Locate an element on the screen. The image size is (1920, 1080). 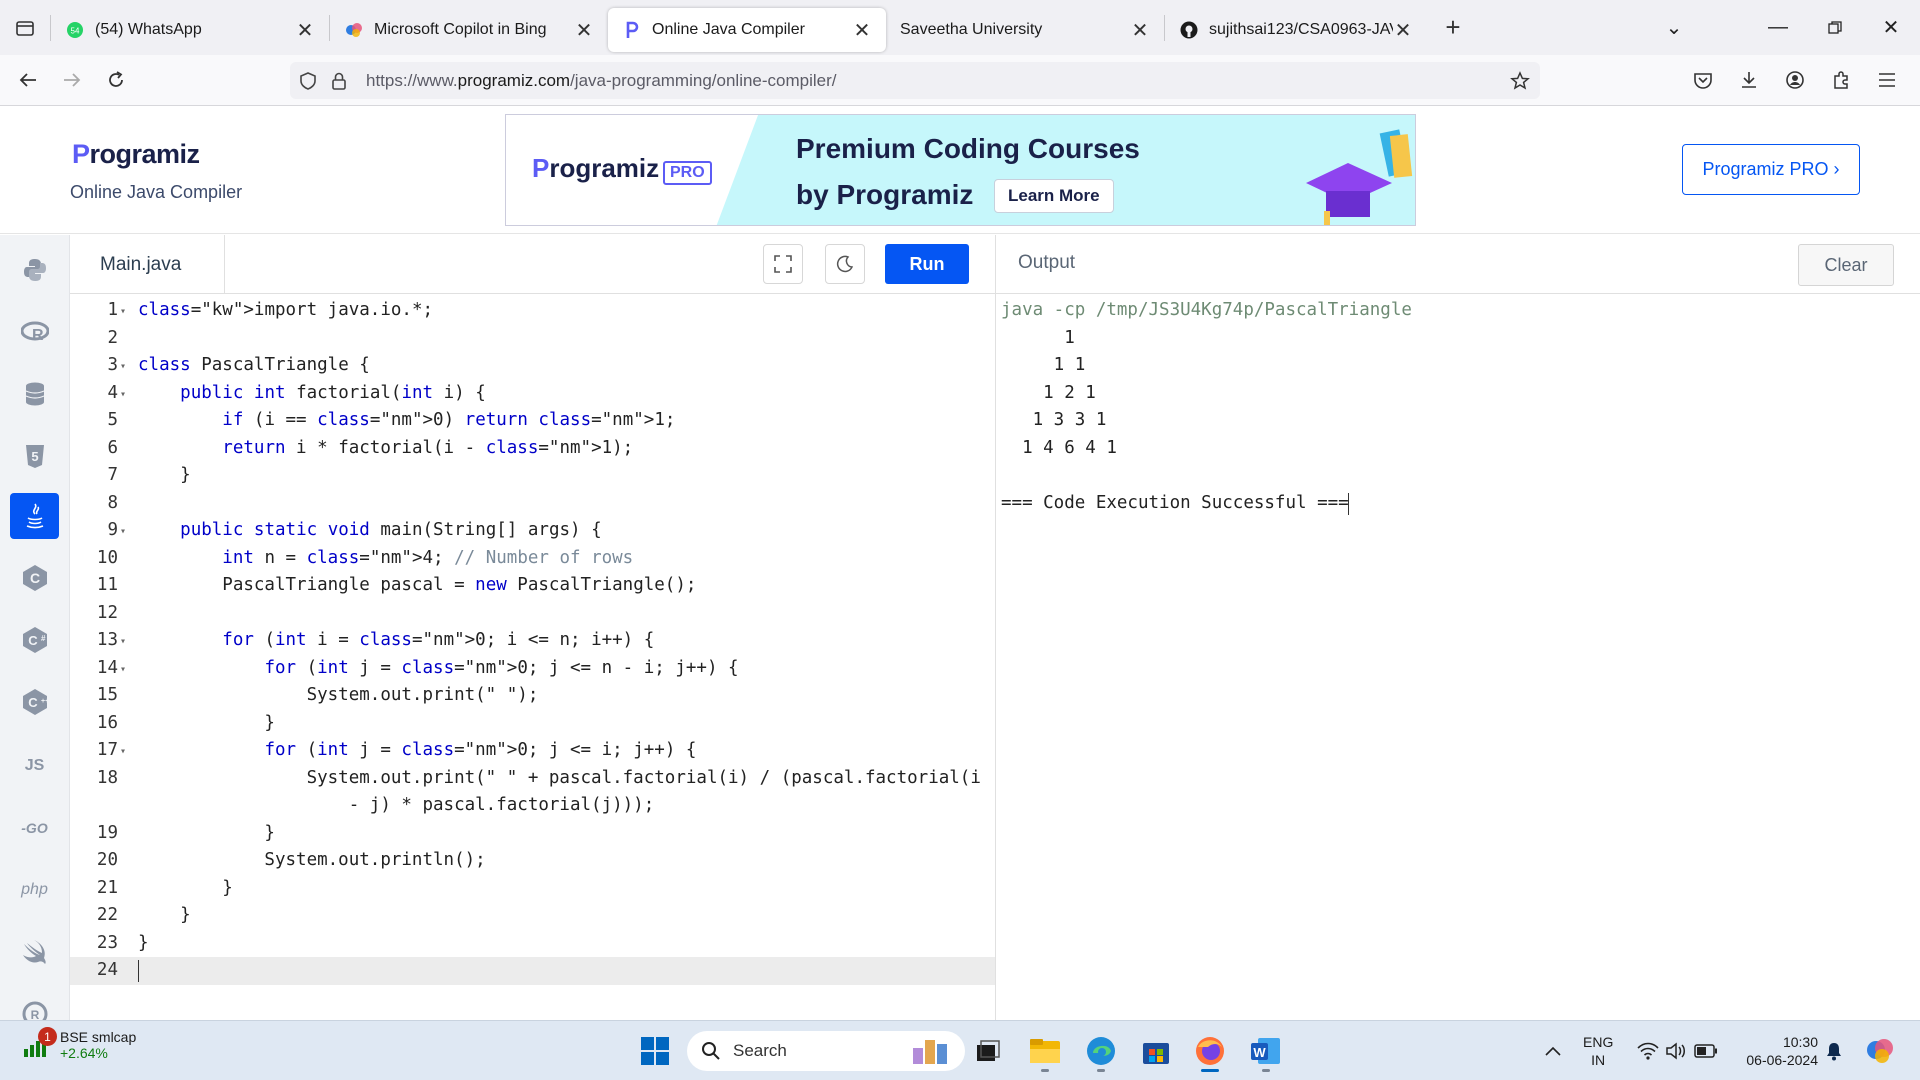
pocket-icon is located at coordinates (1703, 80).